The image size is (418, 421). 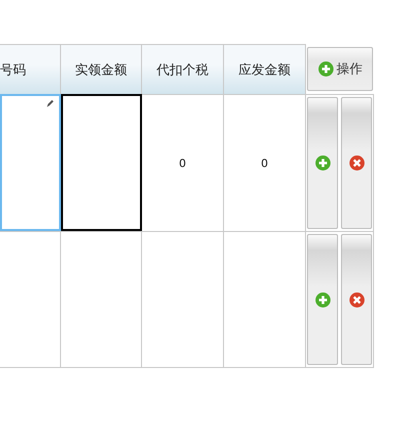 What do you see at coordinates (183, 69) in the screenshot?
I see `column-header: 代扣个税` at bounding box center [183, 69].